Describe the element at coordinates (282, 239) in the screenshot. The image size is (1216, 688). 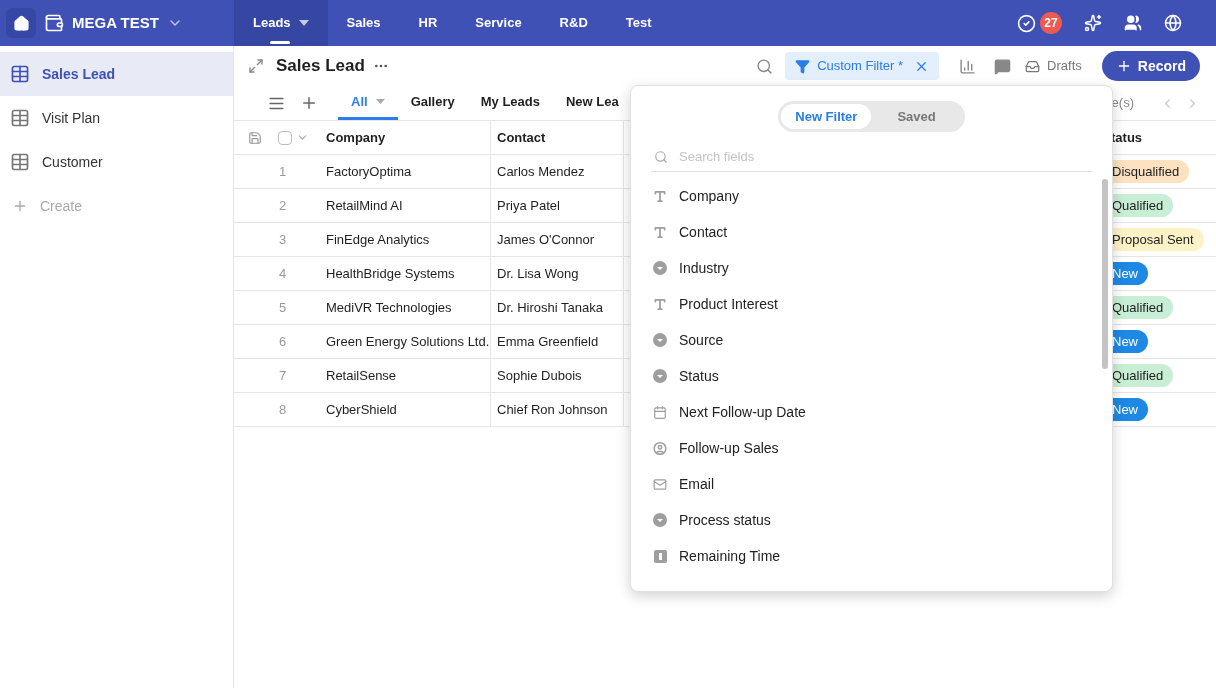
I see `row-number: 3` at that location.